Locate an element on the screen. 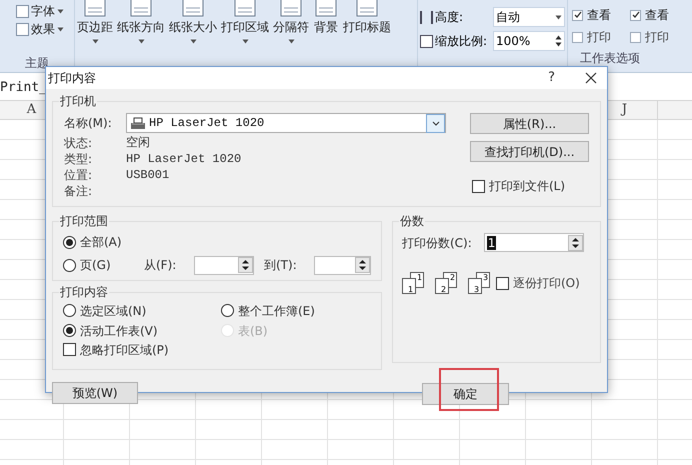 The image size is (692, 465). radio-label: 表(B) is located at coordinates (253, 331).